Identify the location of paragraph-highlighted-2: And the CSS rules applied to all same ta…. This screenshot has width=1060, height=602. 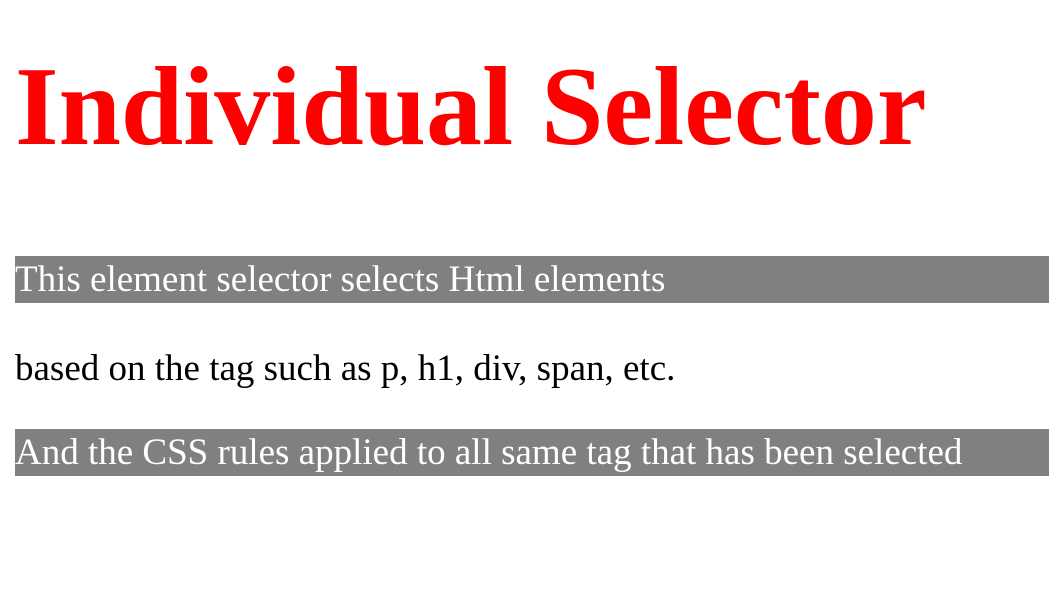
(532, 452).